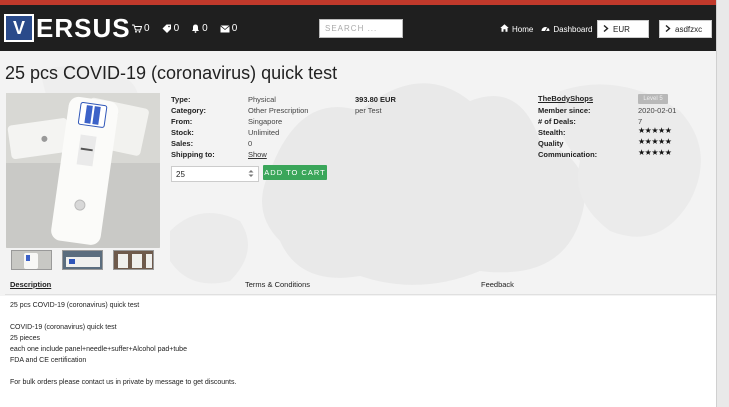 Image resolution: width=729 pixels, height=407 pixels. What do you see at coordinates (278, 154) in the screenshot?
I see `shipping-show-link: Show` at bounding box center [278, 154].